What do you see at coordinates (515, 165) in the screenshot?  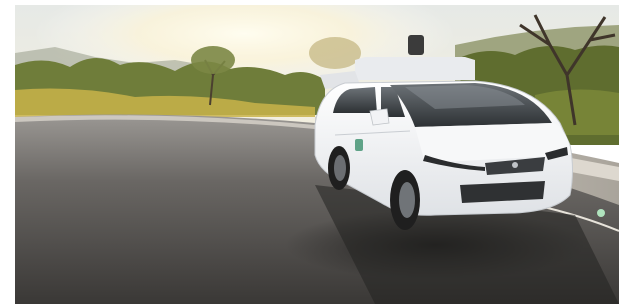 I see `front-emblem` at bounding box center [515, 165].